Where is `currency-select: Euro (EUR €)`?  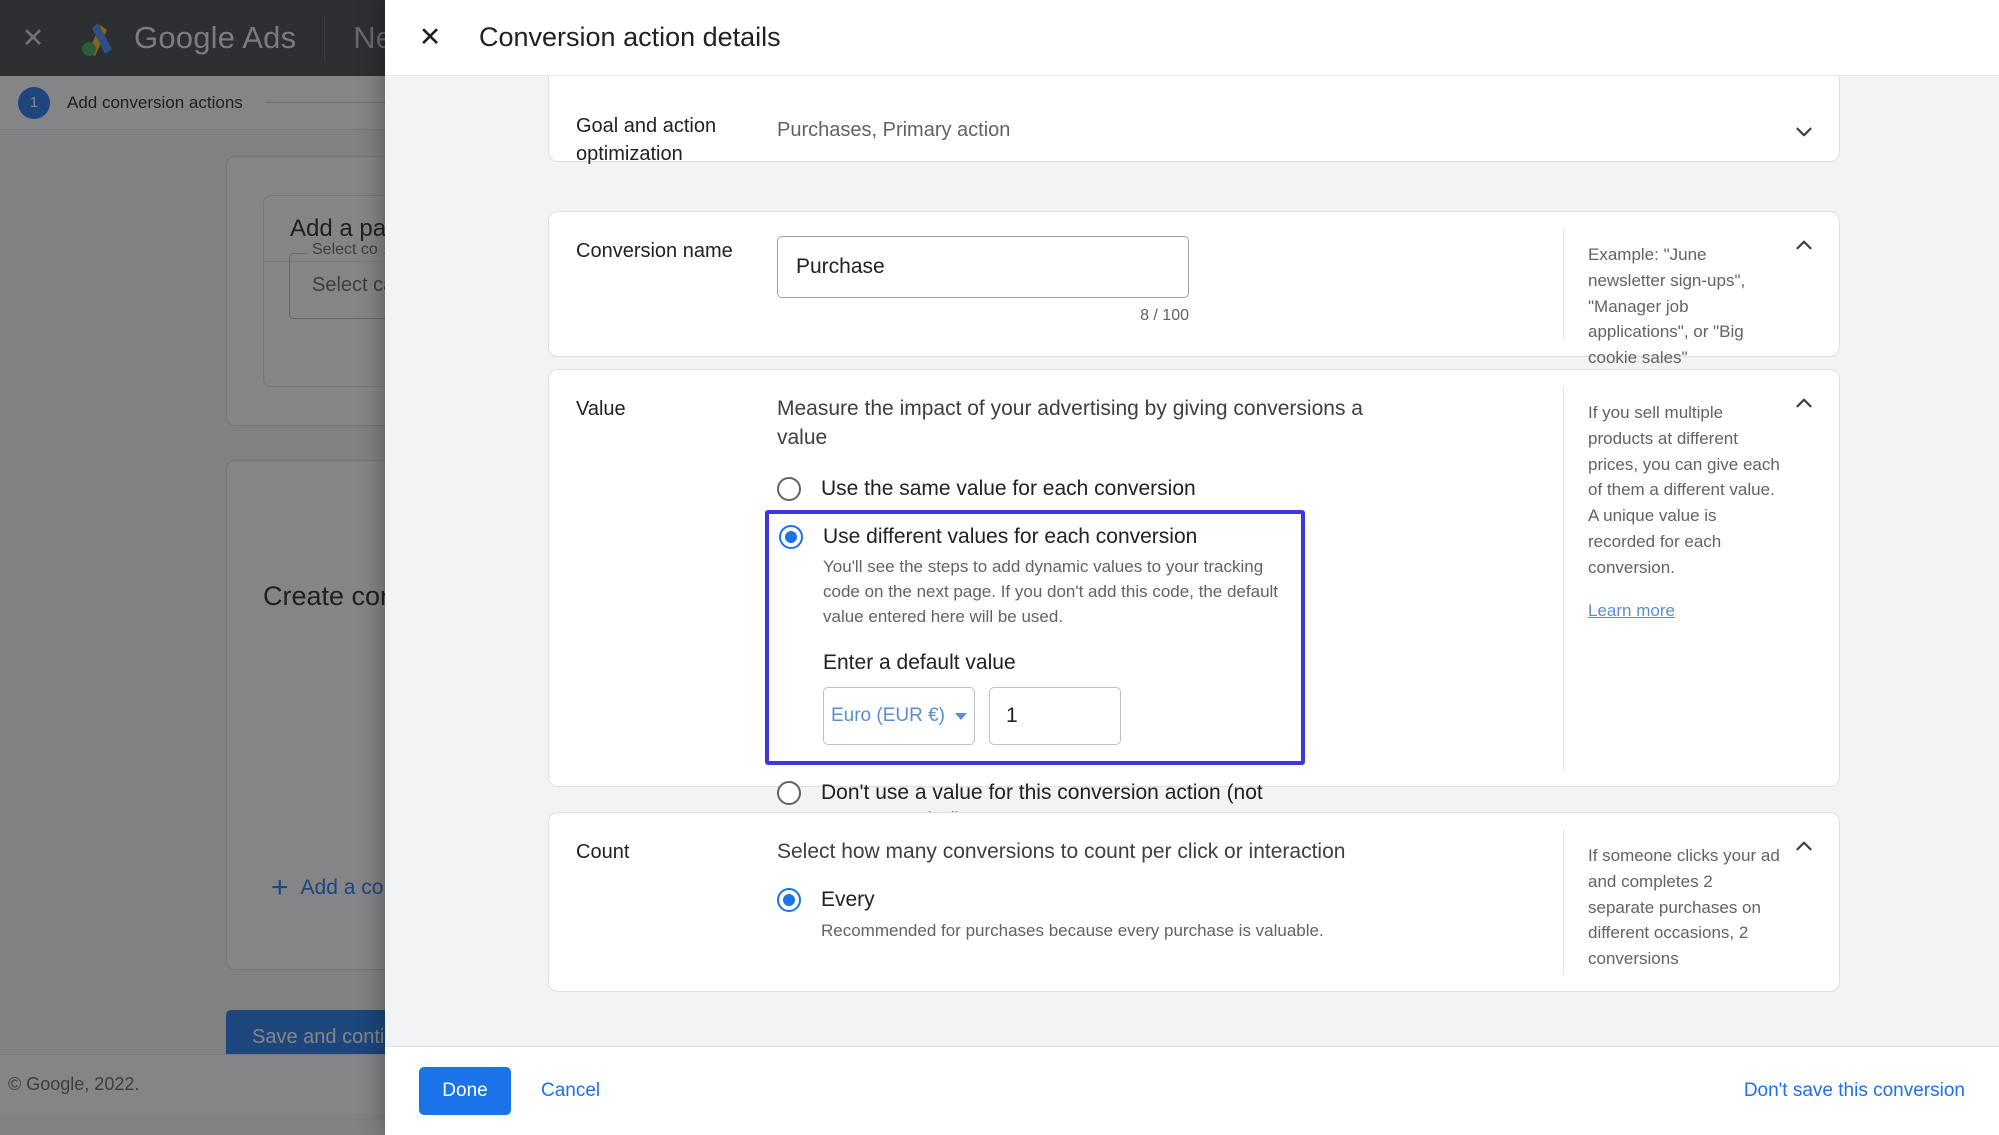
currency-select: Euro (EUR €) is located at coordinates (899, 716).